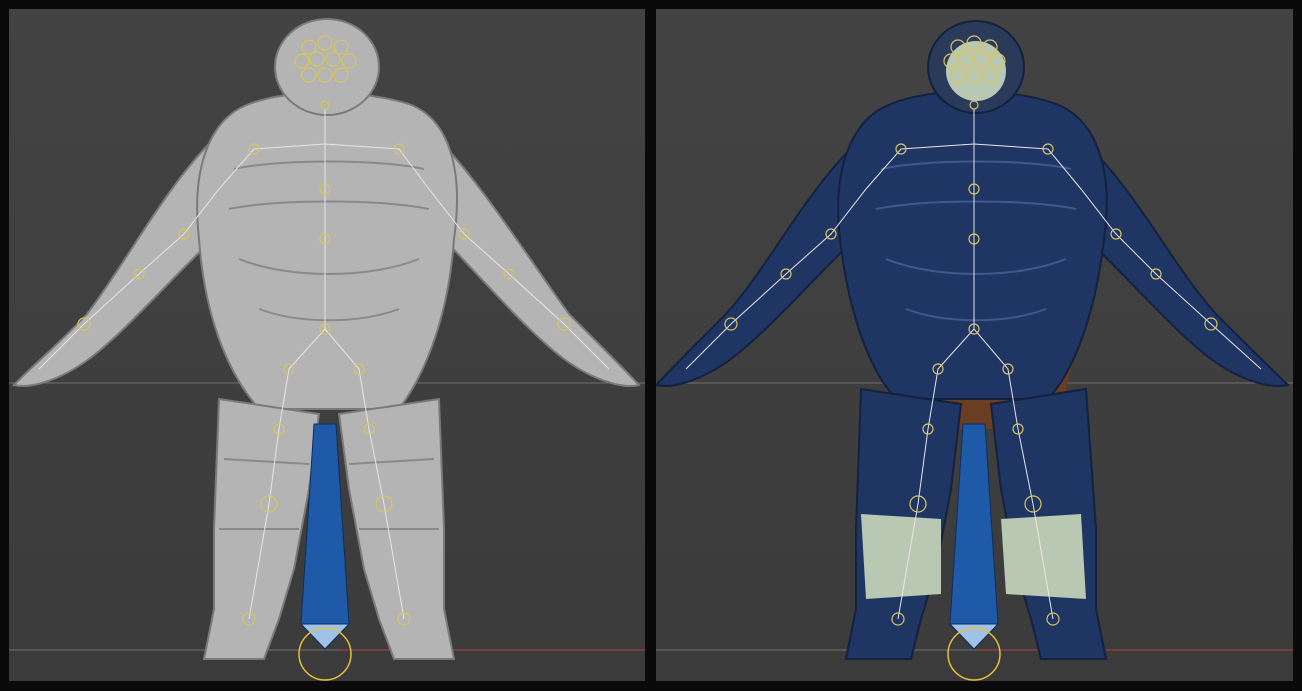  Describe the element at coordinates (534, 256) in the screenshot. I see `right-arm` at that location.